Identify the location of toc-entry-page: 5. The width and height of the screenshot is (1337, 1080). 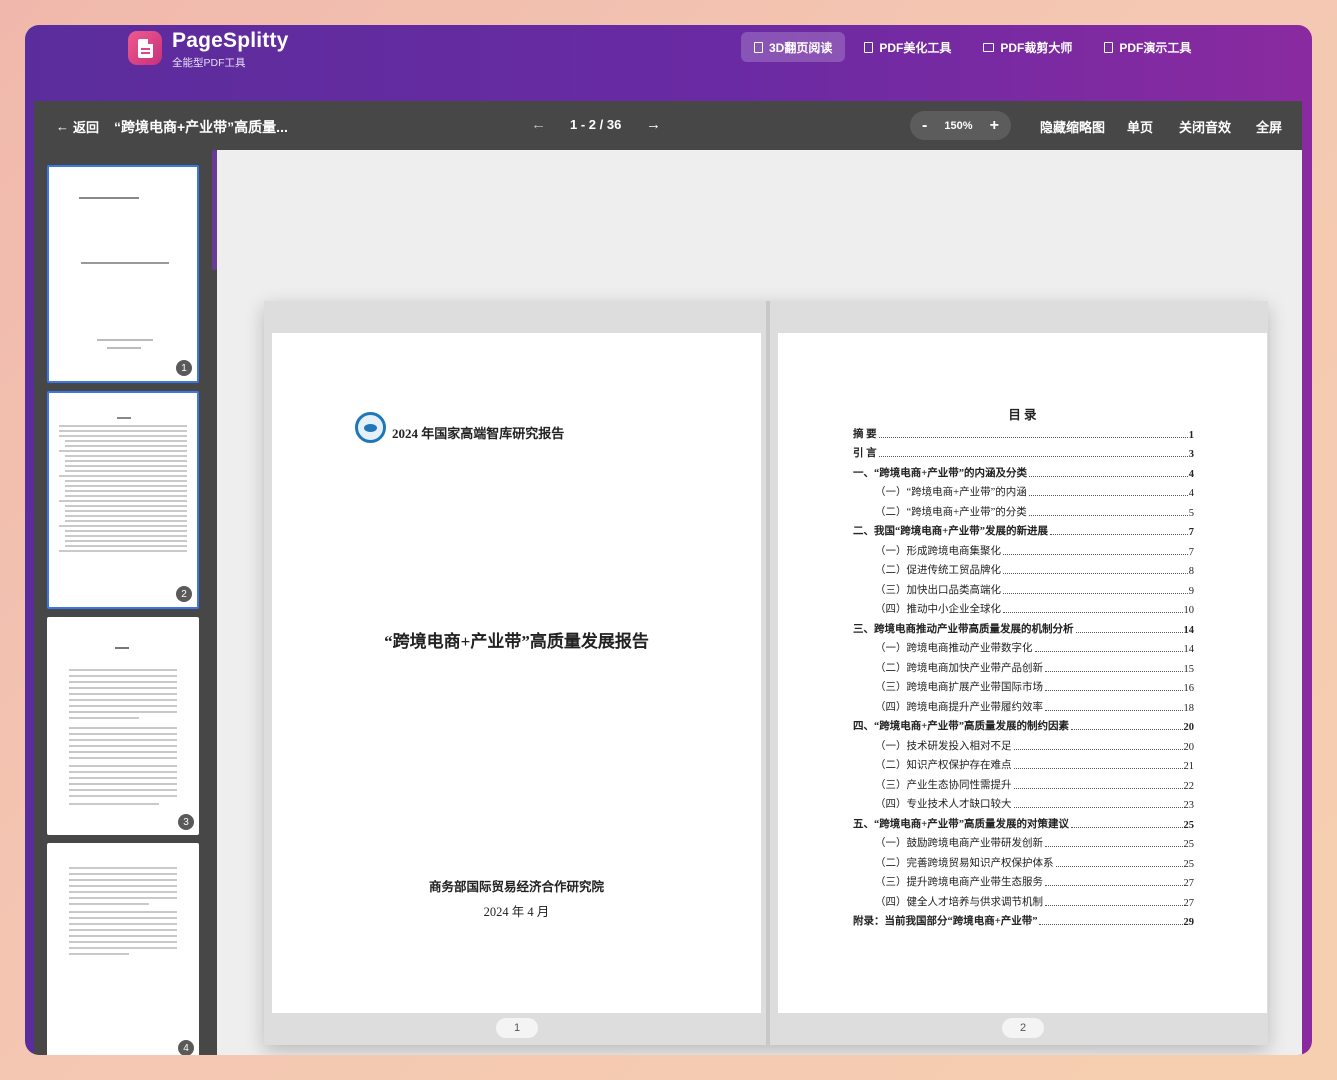
(1191, 513).